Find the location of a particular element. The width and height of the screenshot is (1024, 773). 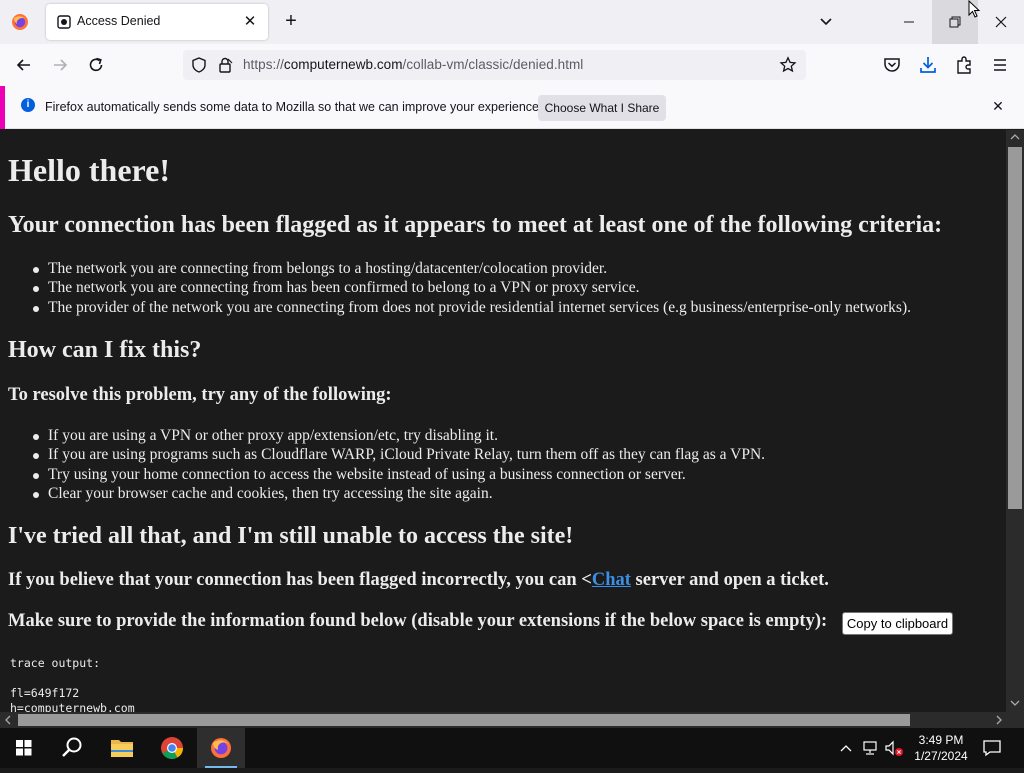

url-domain: computernewb.com is located at coordinates (343, 64).